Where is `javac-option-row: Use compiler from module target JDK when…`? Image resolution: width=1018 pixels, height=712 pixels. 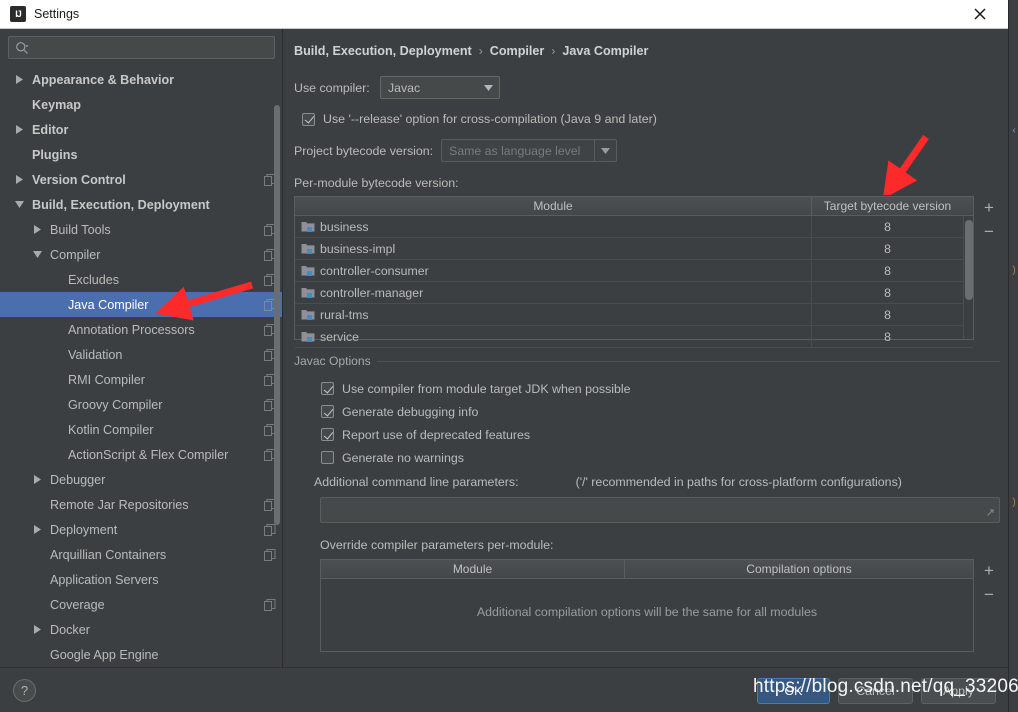 javac-option-row: Use compiler from module target JDK when… is located at coordinates (657, 388).